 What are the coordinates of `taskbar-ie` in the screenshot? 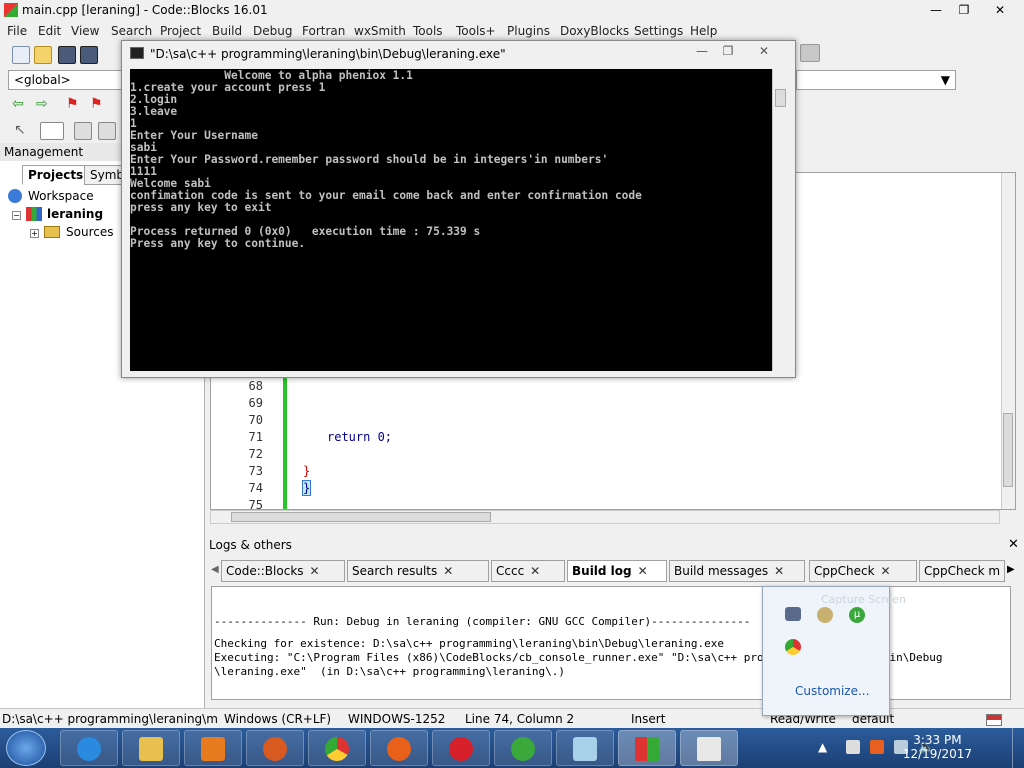 It's located at (89, 748).